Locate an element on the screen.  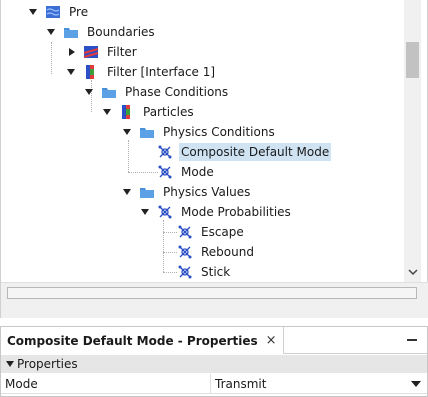
tree-item-physics-conditions: Physics Conditions is located at coordinates (199, 132).